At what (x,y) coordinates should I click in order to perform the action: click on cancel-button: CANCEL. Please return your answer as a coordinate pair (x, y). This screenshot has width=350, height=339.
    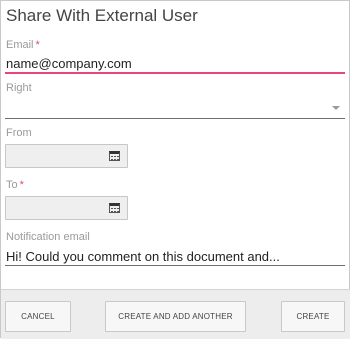
    Looking at the image, I should click on (38, 316).